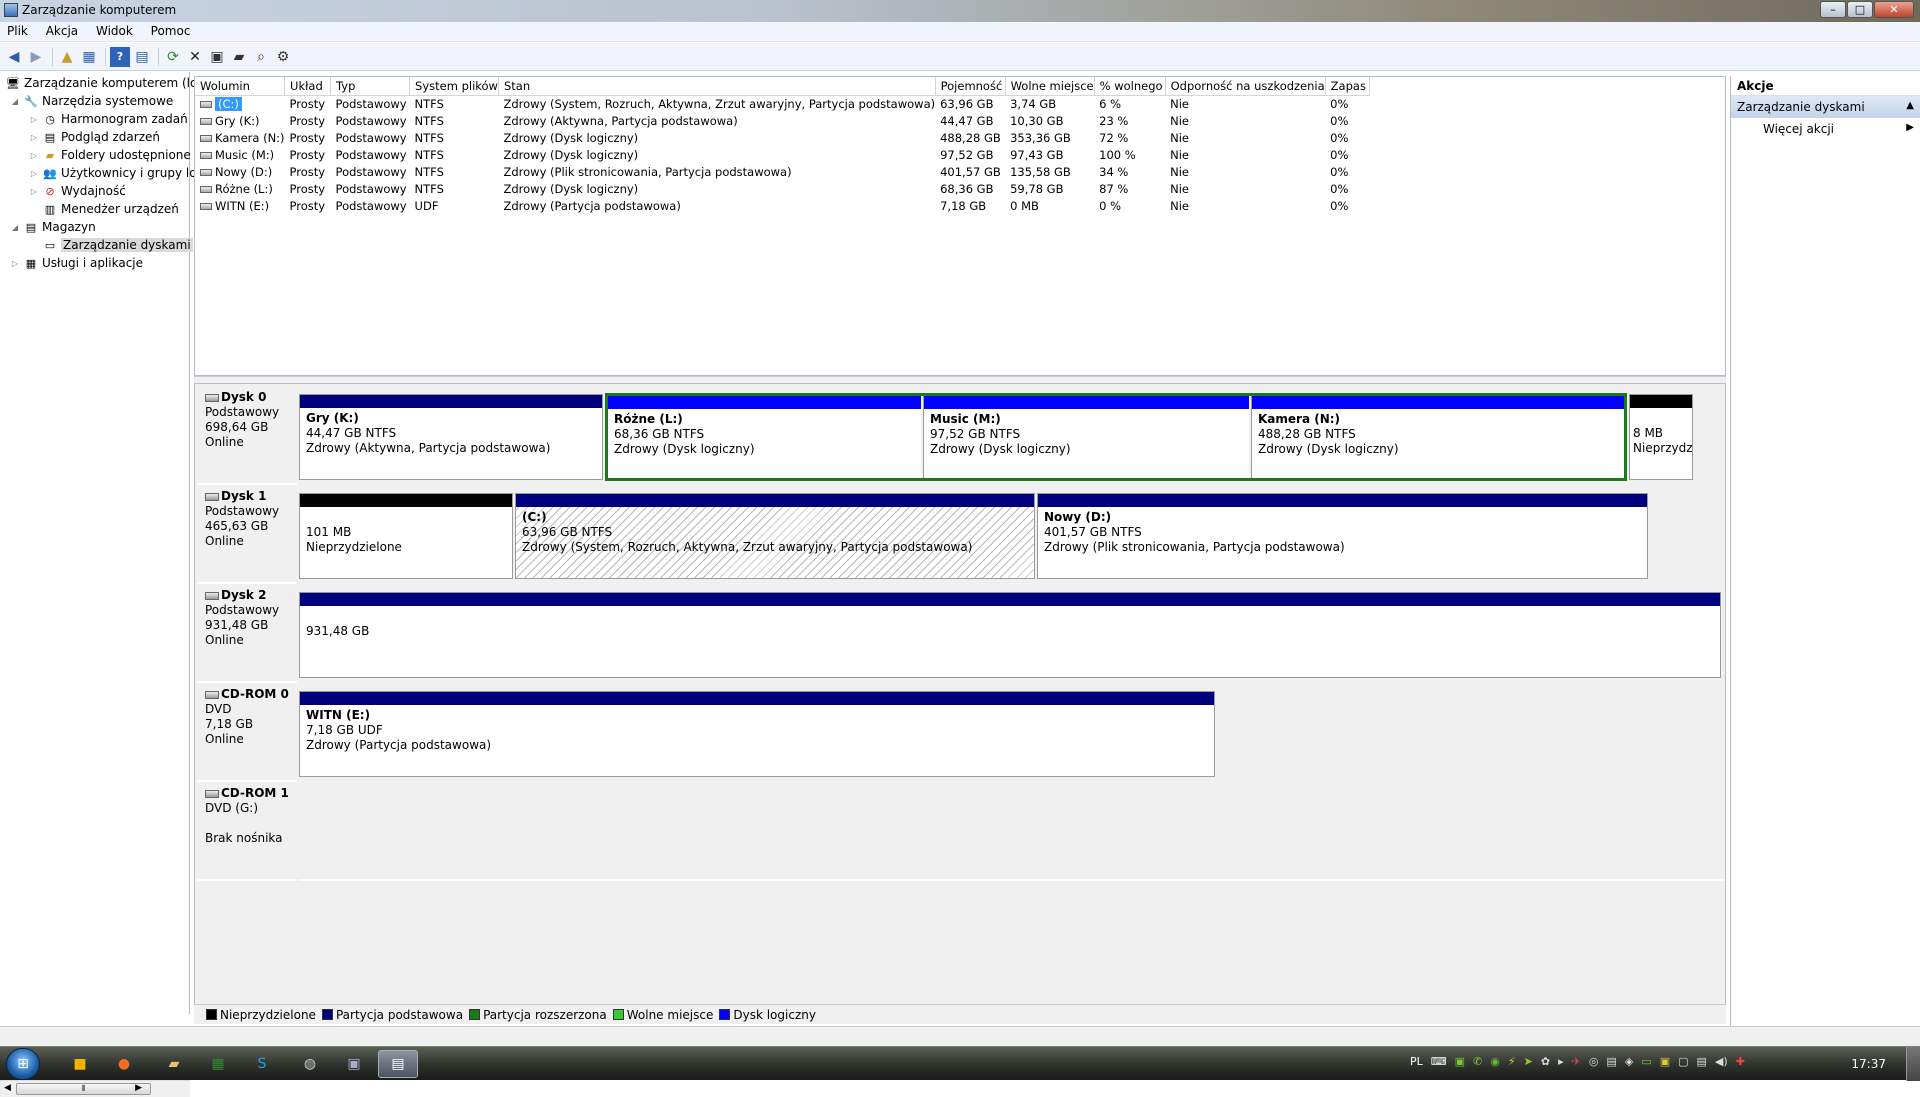 The height and width of the screenshot is (1097, 1920). I want to click on menu-pomoc: Pomoc, so click(171, 31).